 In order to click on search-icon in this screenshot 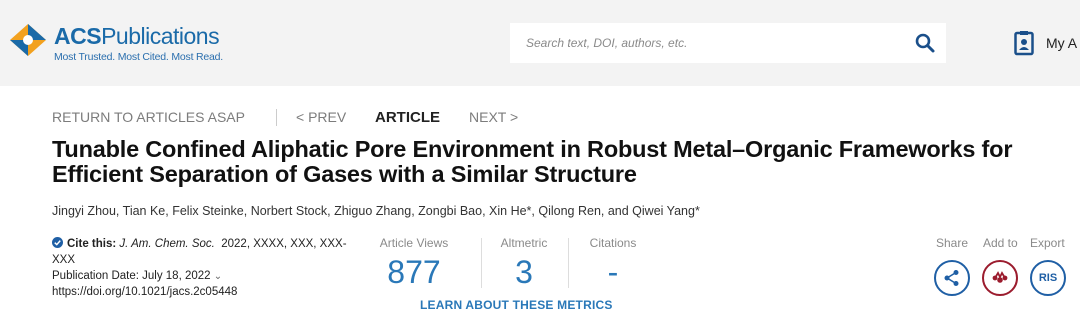, I will do `click(925, 43)`.